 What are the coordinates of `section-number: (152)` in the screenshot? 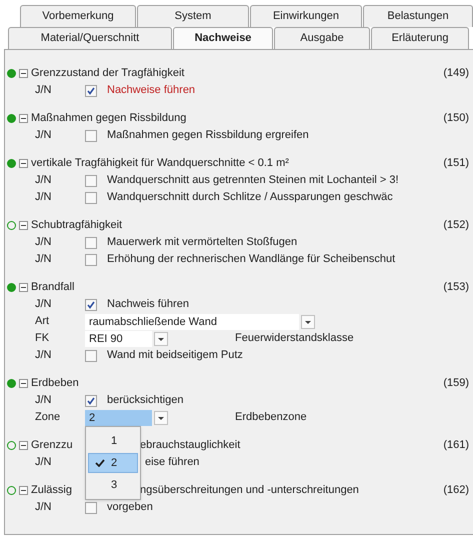 It's located at (456, 225).